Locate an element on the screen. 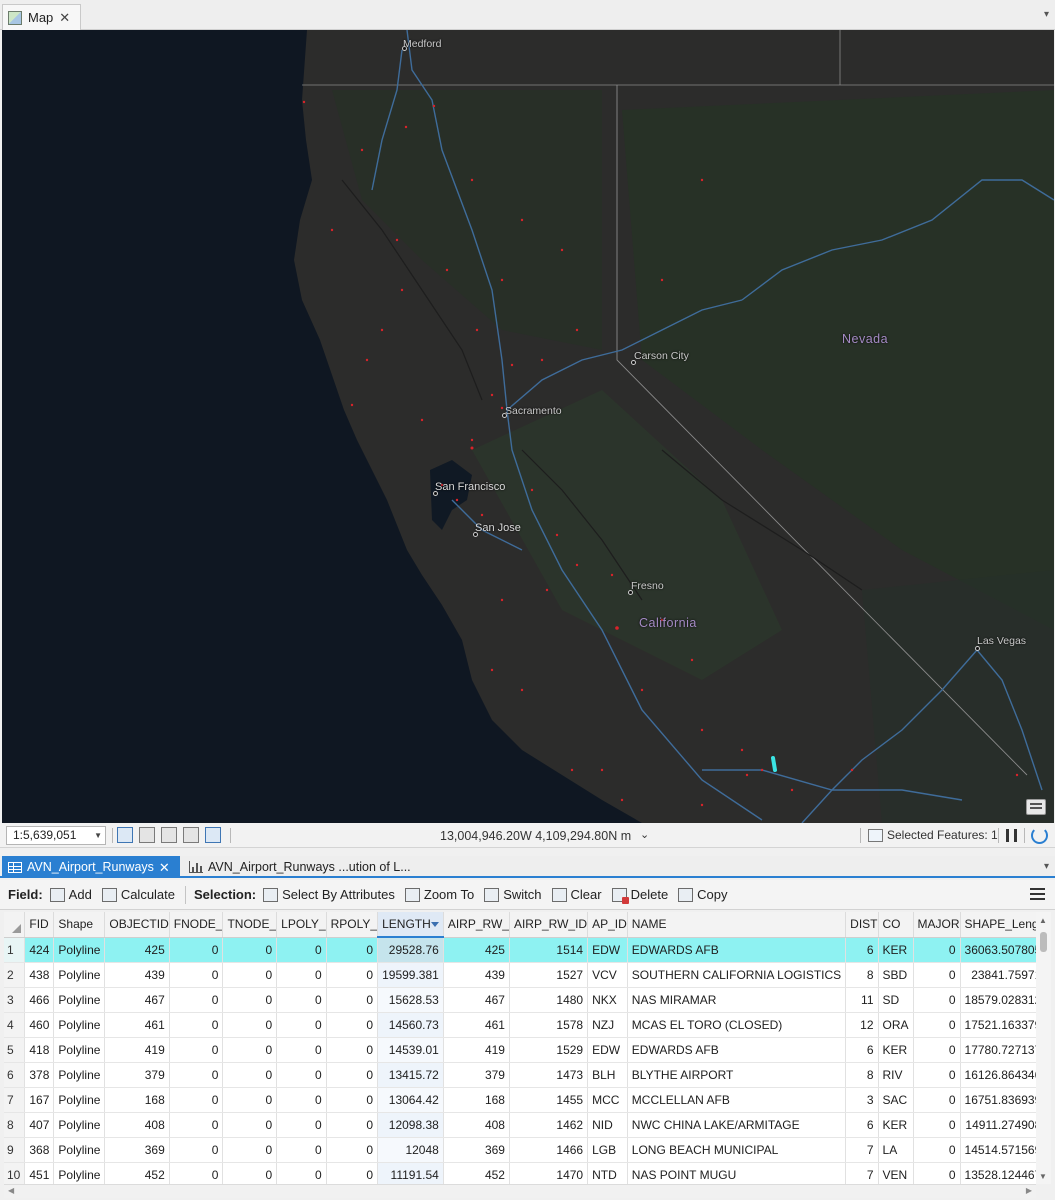 This screenshot has height=1200, width=1055. table-cell: 14539.01 is located at coordinates (410, 1050).